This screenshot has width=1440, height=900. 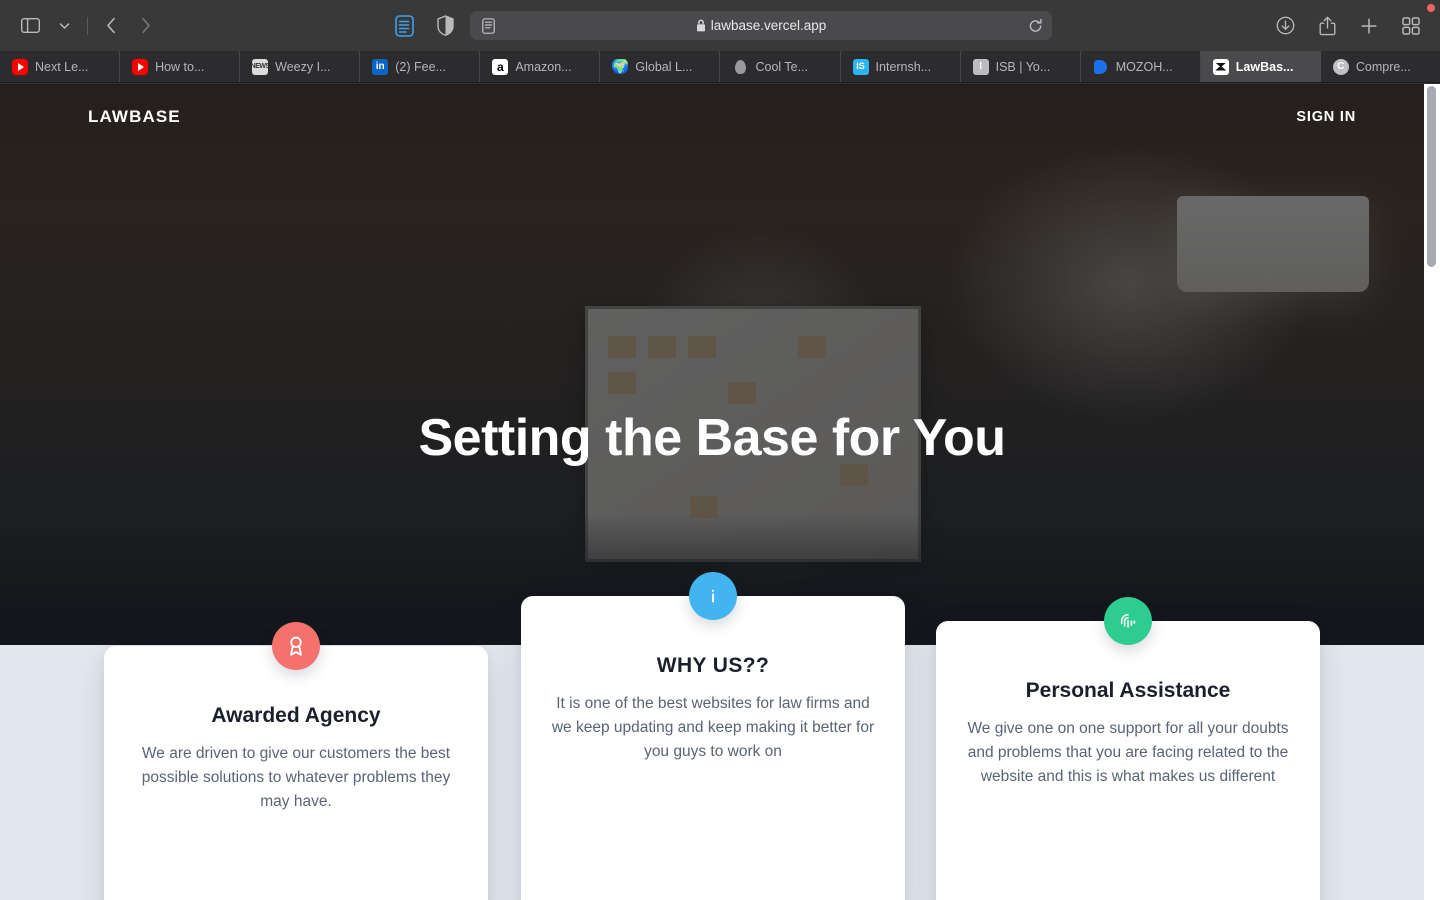 I want to click on reader-view-icon, so click(x=488, y=26).